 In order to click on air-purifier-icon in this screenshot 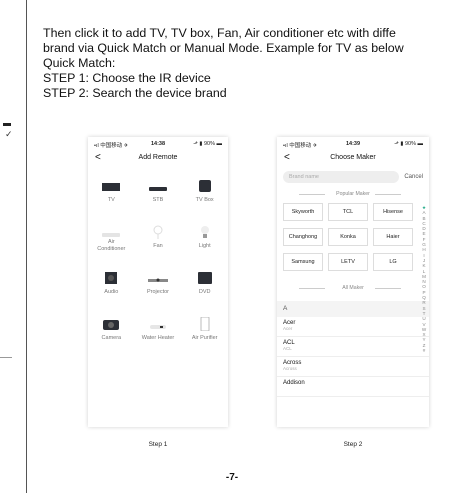, I will do `click(205, 326)`.